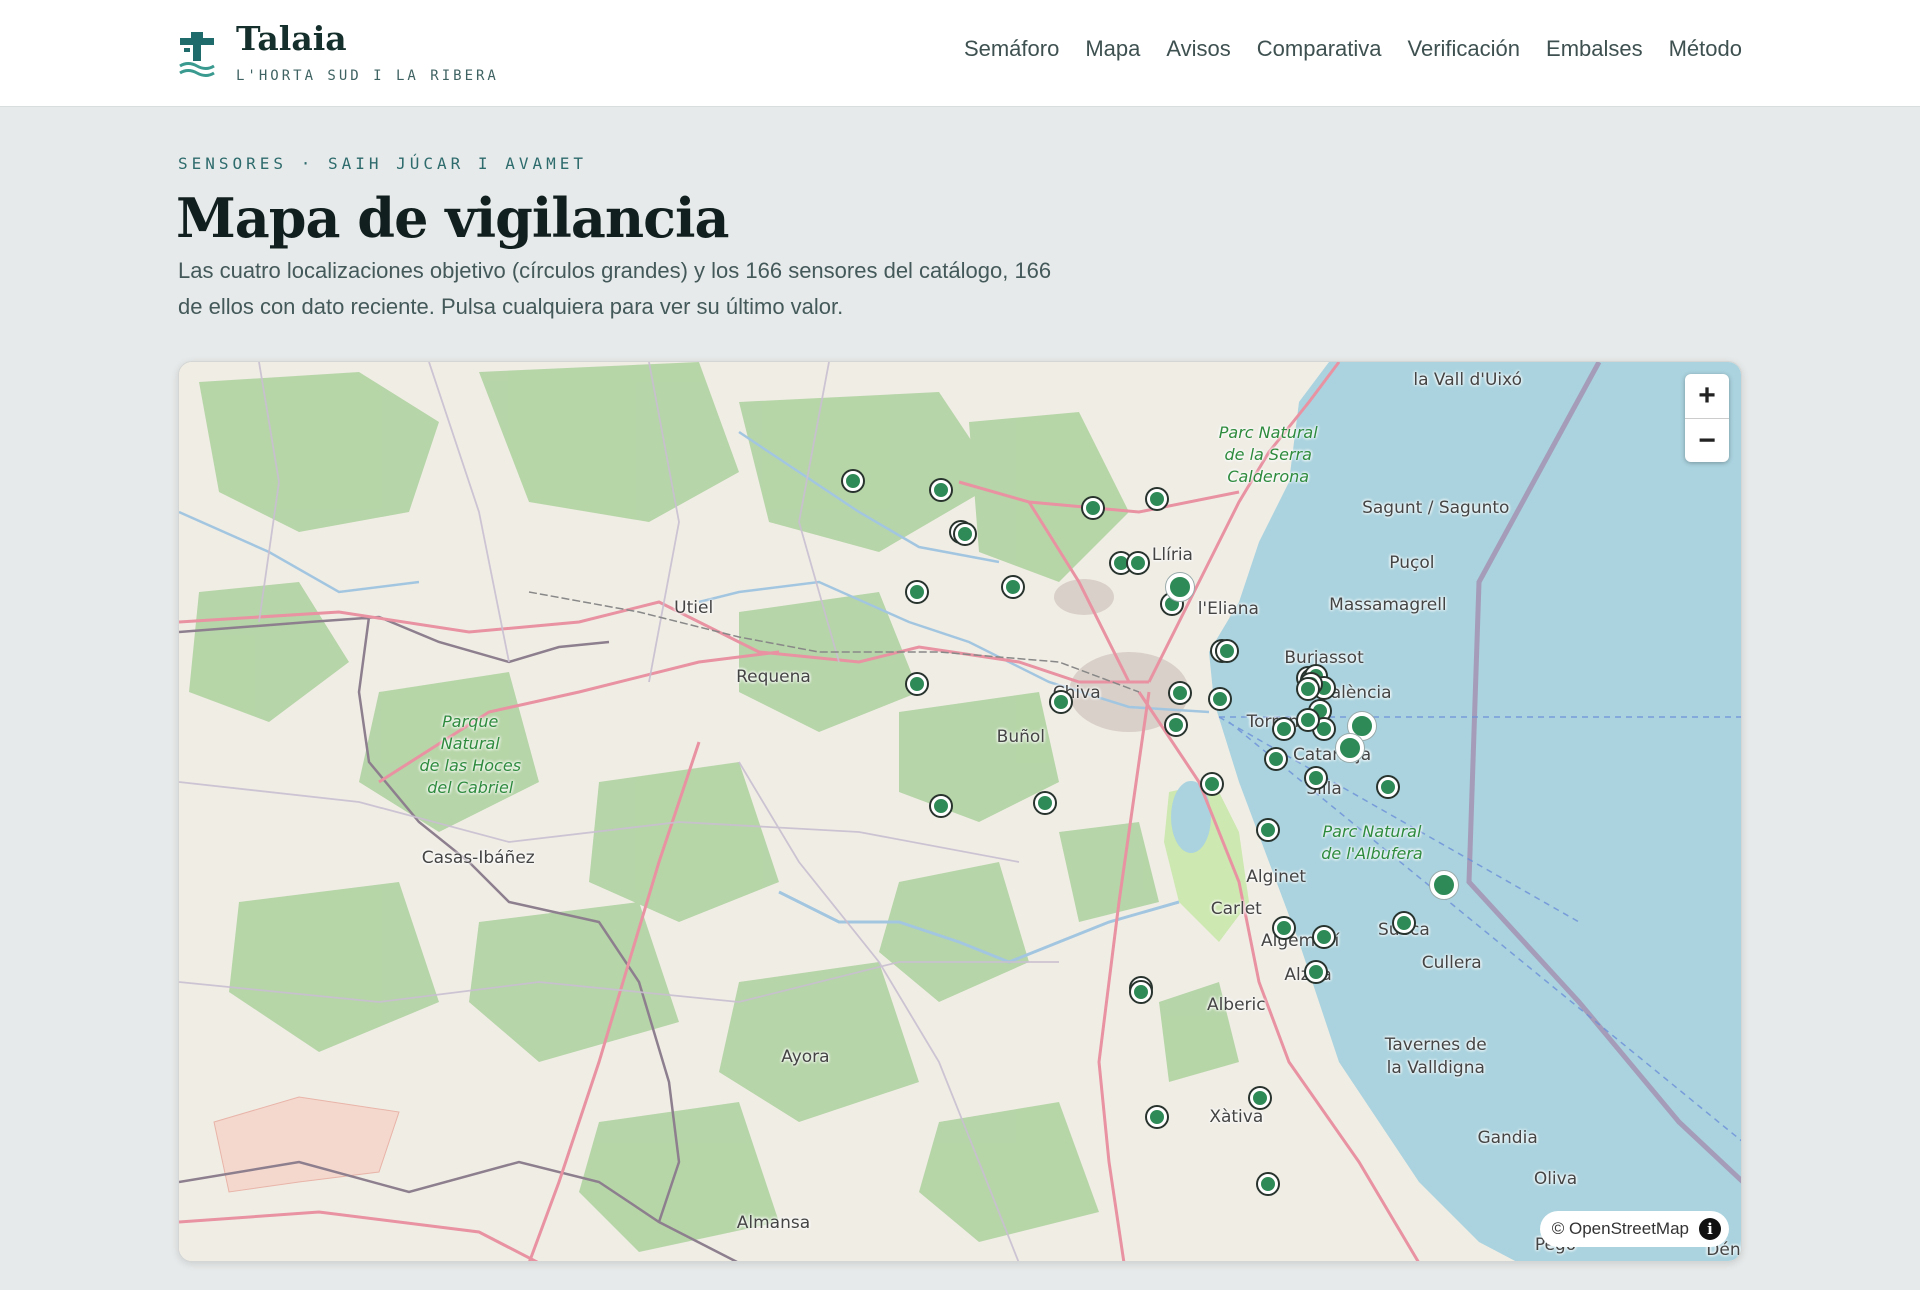 The width and height of the screenshot is (1920, 1290). Describe the element at coordinates (291, 38) in the screenshot. I see `brand-name: Talaia` at that location.